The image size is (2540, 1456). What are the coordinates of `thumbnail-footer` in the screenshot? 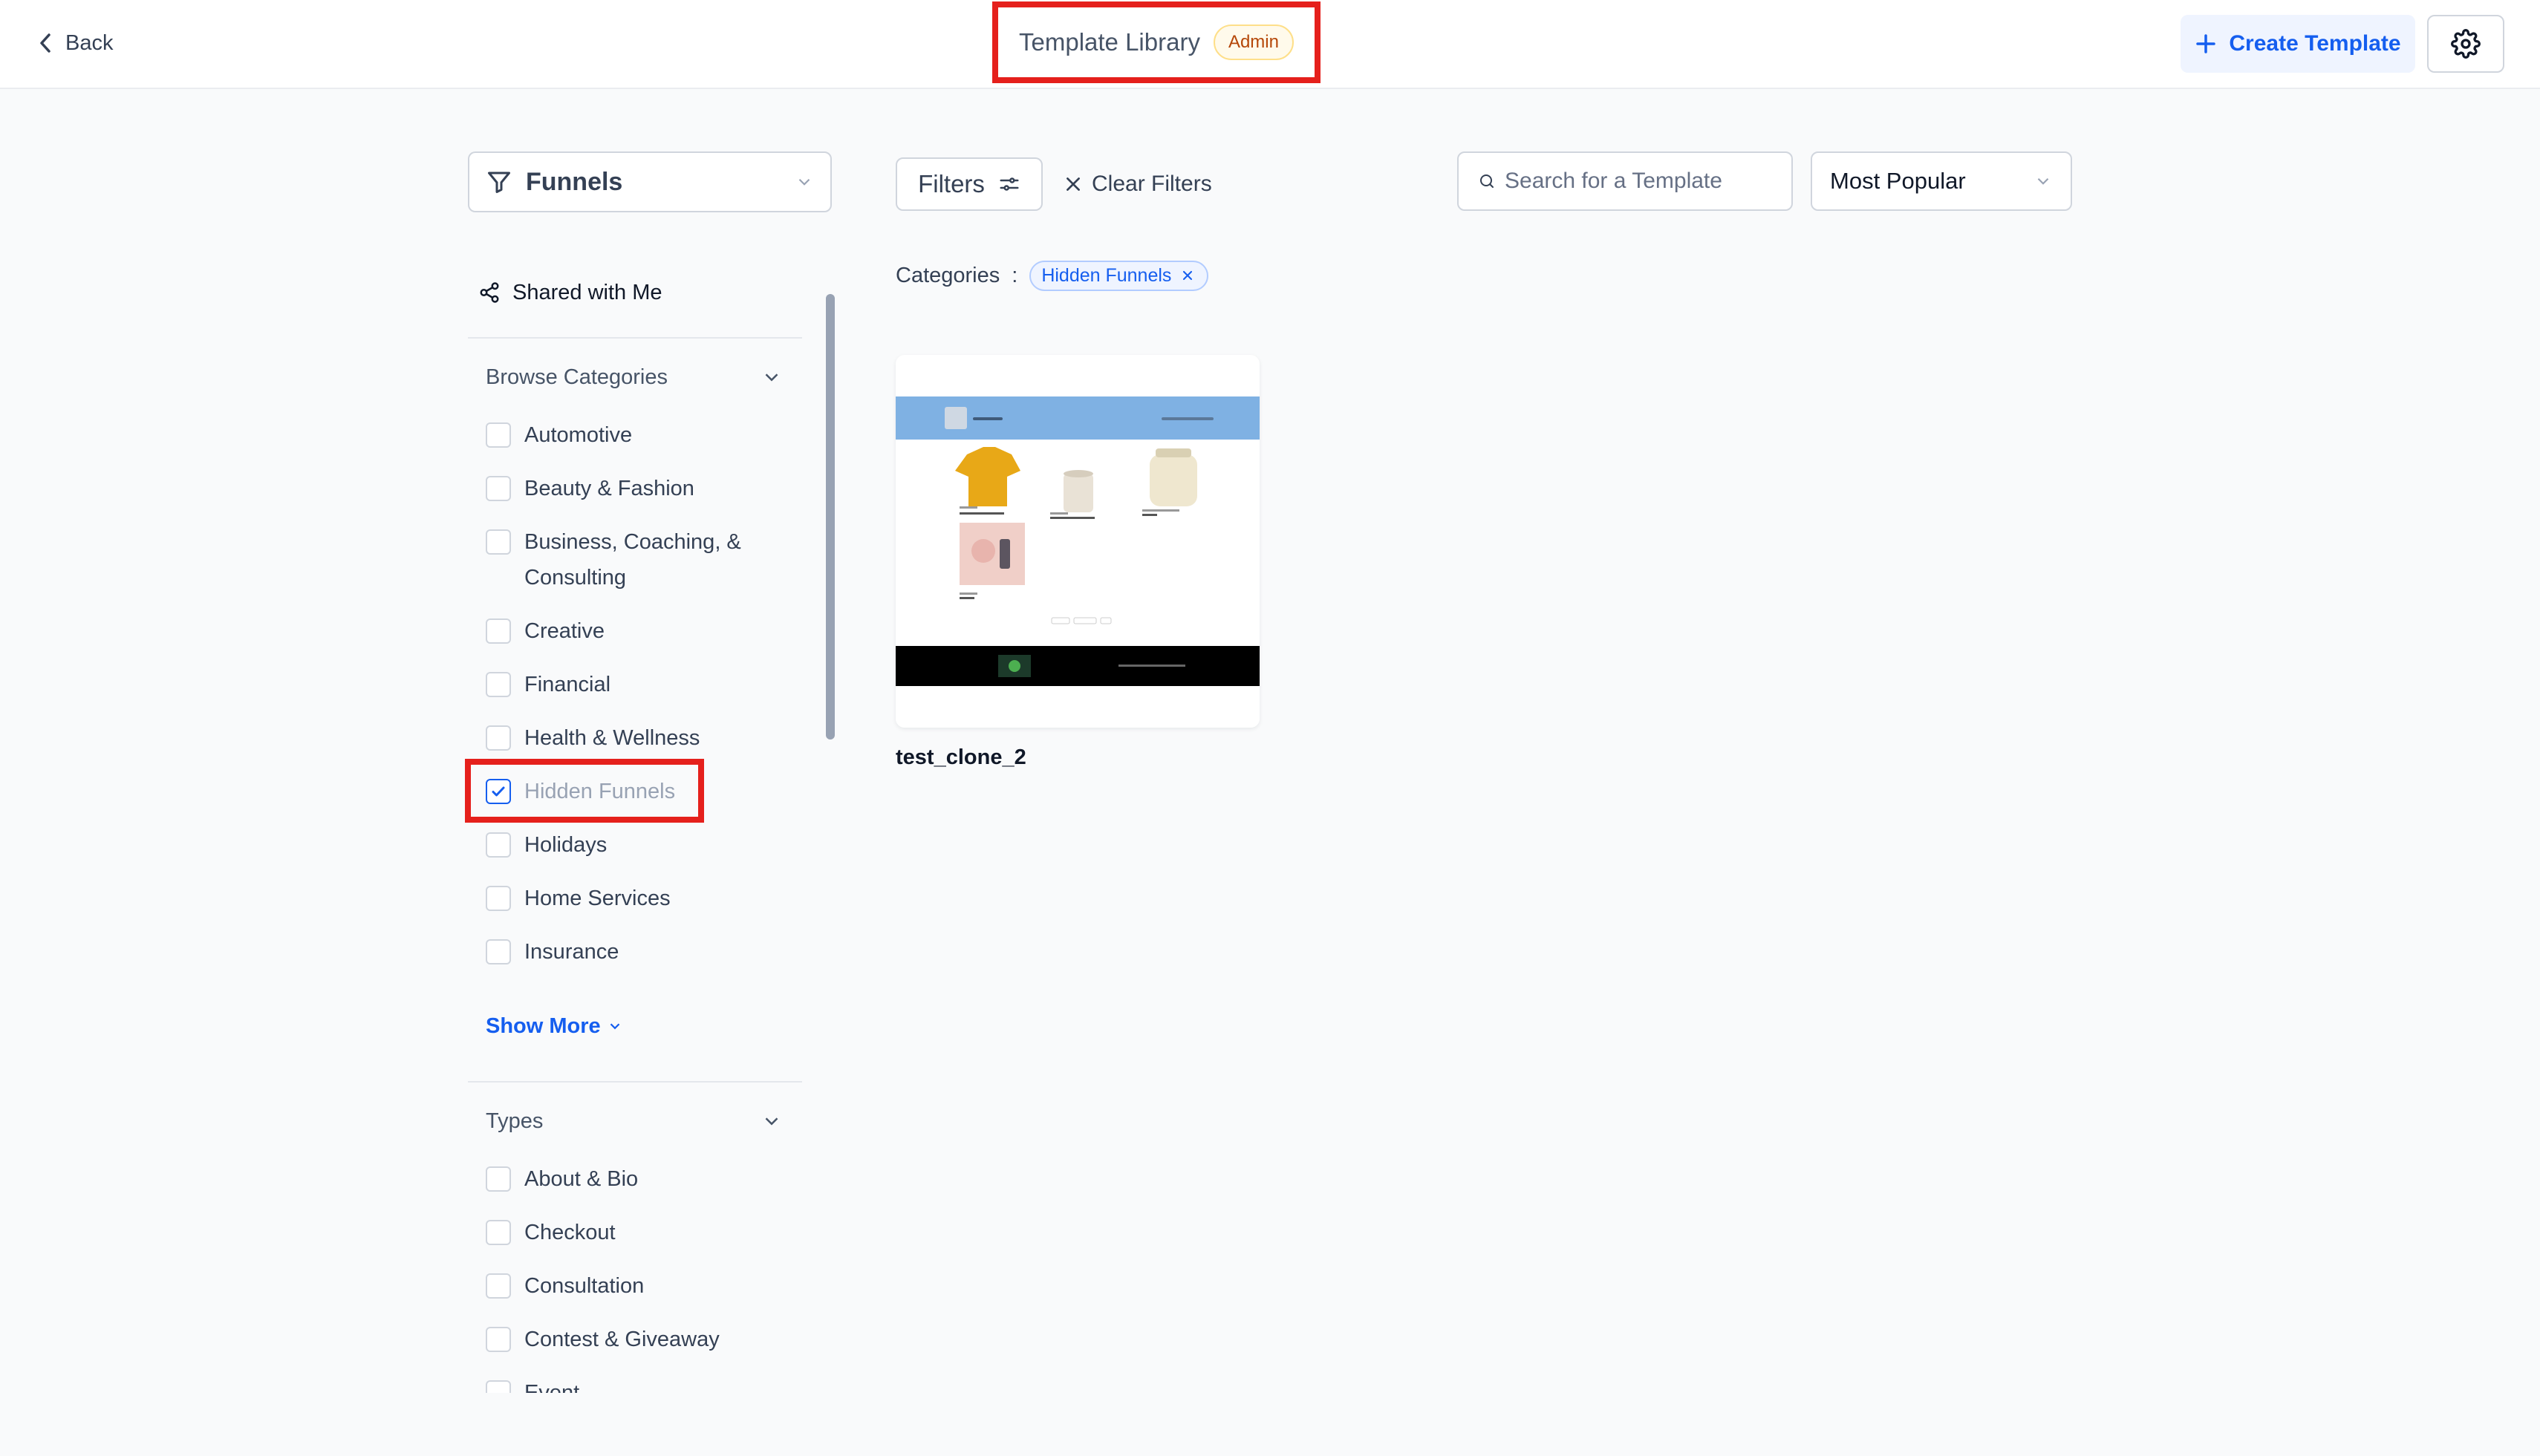 It's located at (1078, 666).